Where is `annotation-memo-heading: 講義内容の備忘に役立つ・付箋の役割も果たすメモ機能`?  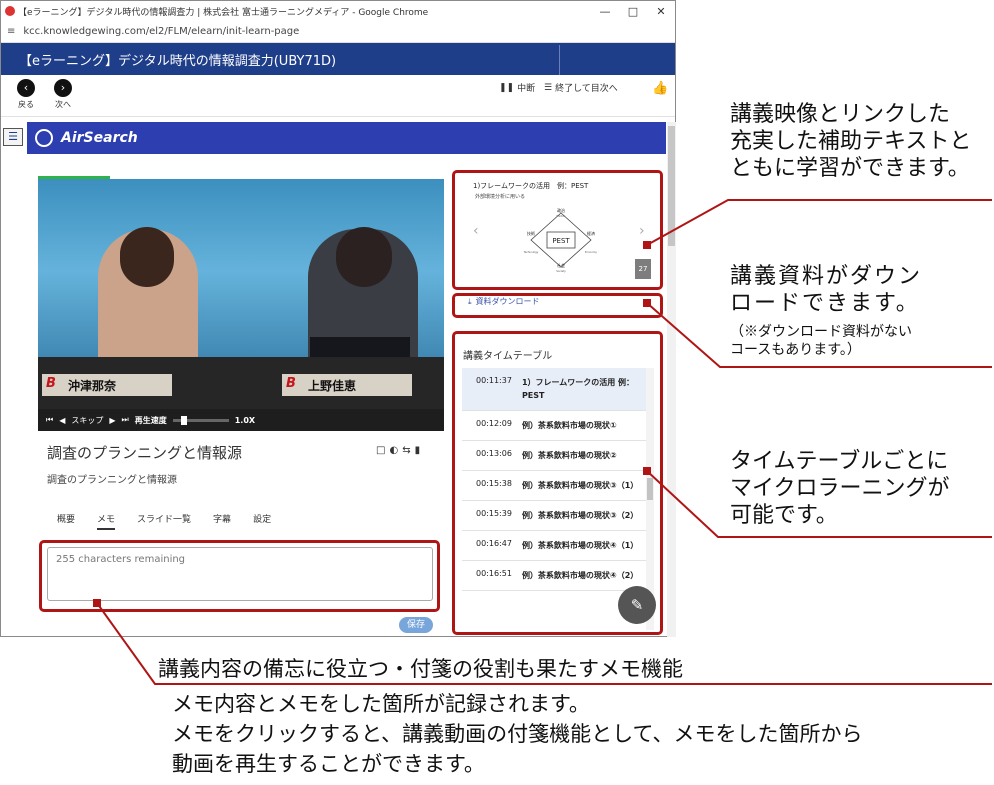
annotation-memo-heading: 講義内容の備忘に役立つ・付箋の役割も果たすメモ機能 is located at coordinates (420, 669).